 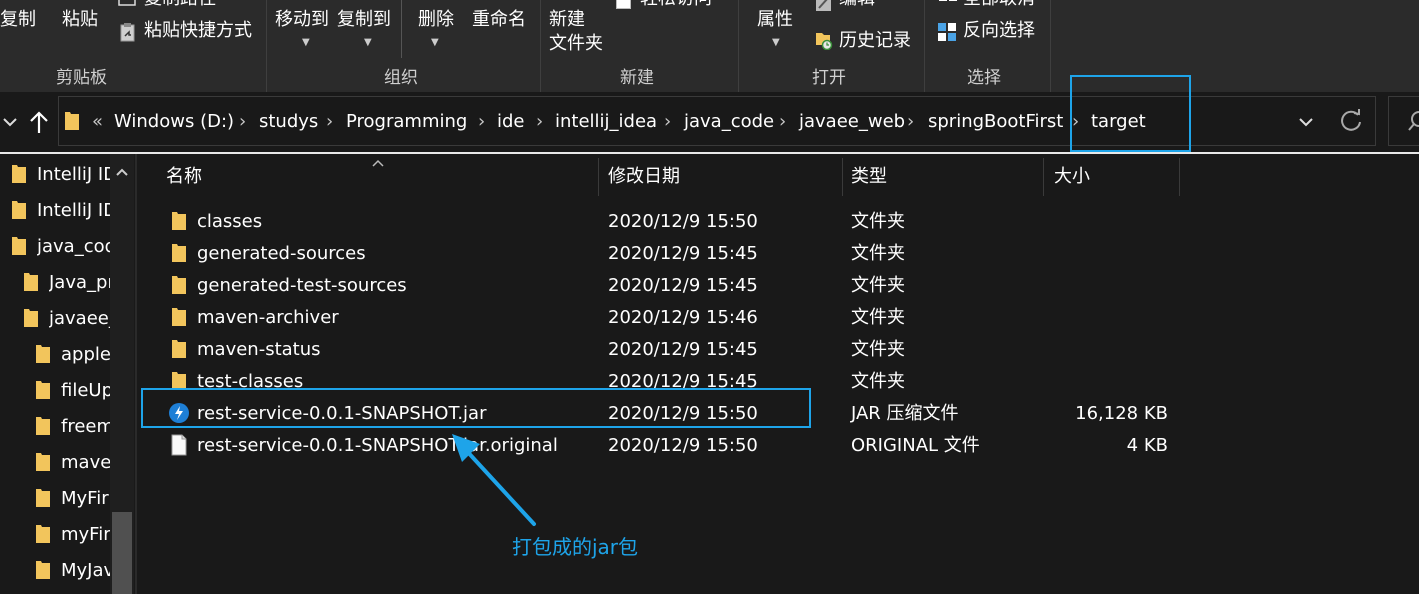 I want to click on move-to-button: 移动到, so click(x=302, y=20).